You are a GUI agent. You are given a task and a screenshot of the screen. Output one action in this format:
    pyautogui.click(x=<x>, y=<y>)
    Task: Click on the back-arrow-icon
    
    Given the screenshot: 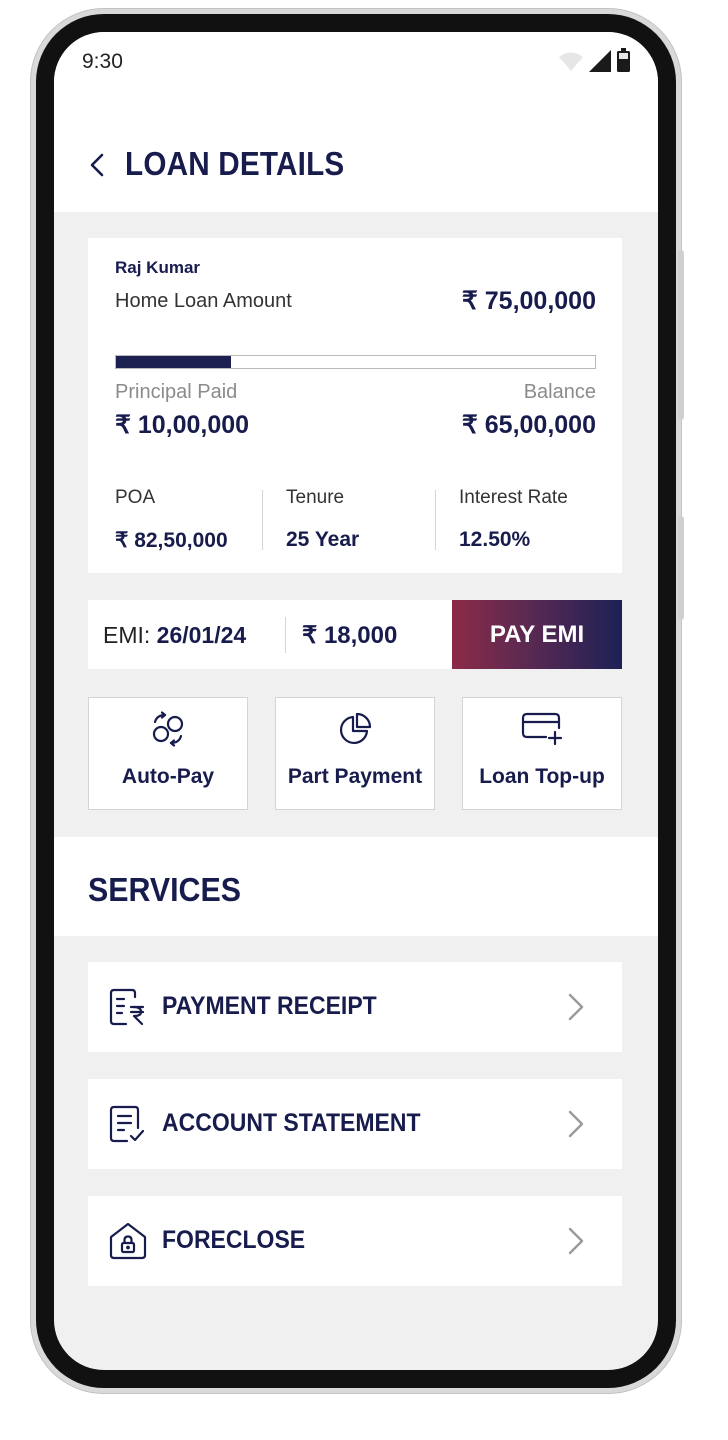 What is the action you would take?
    pyautogui.click(x=97, y=165)
    